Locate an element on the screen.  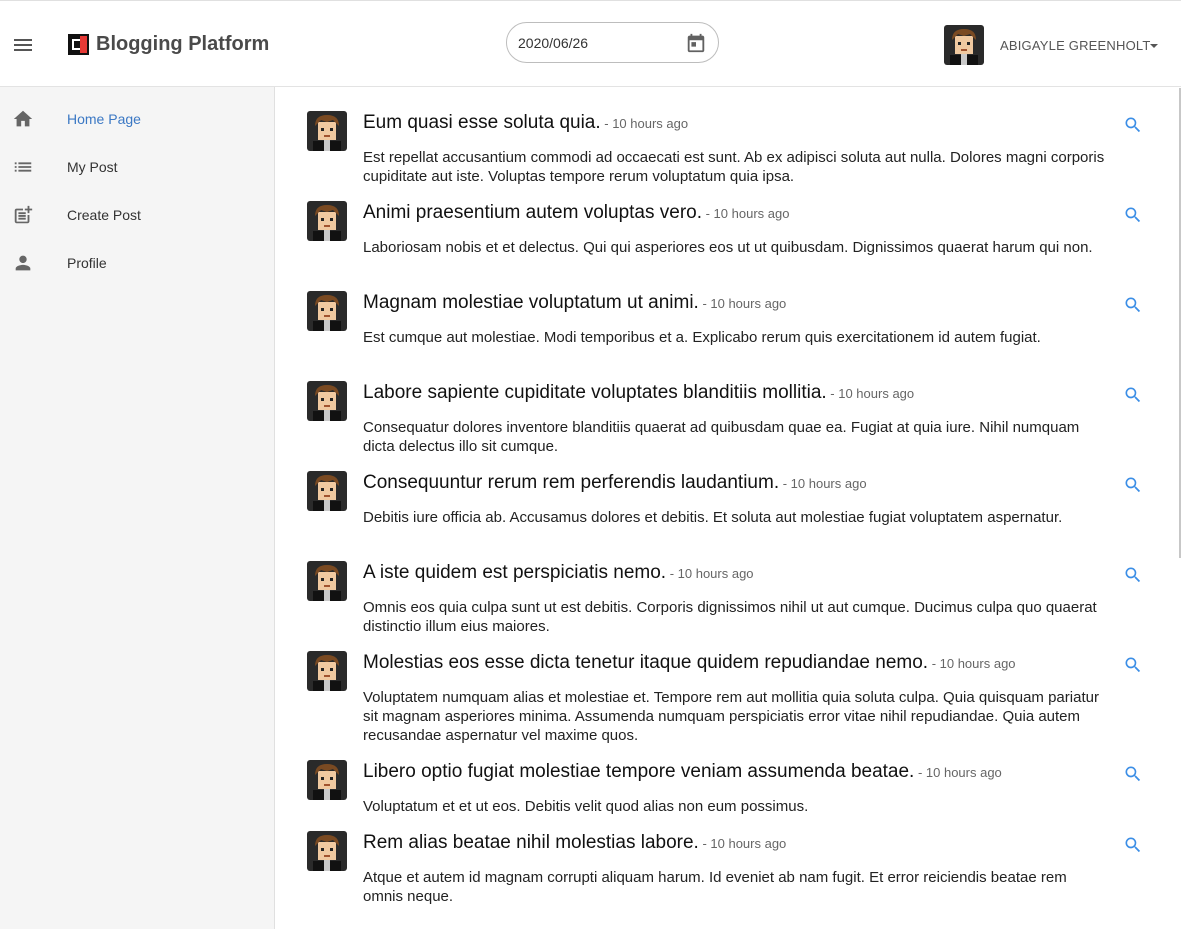
date-picker is located at coordinates (612, 42).